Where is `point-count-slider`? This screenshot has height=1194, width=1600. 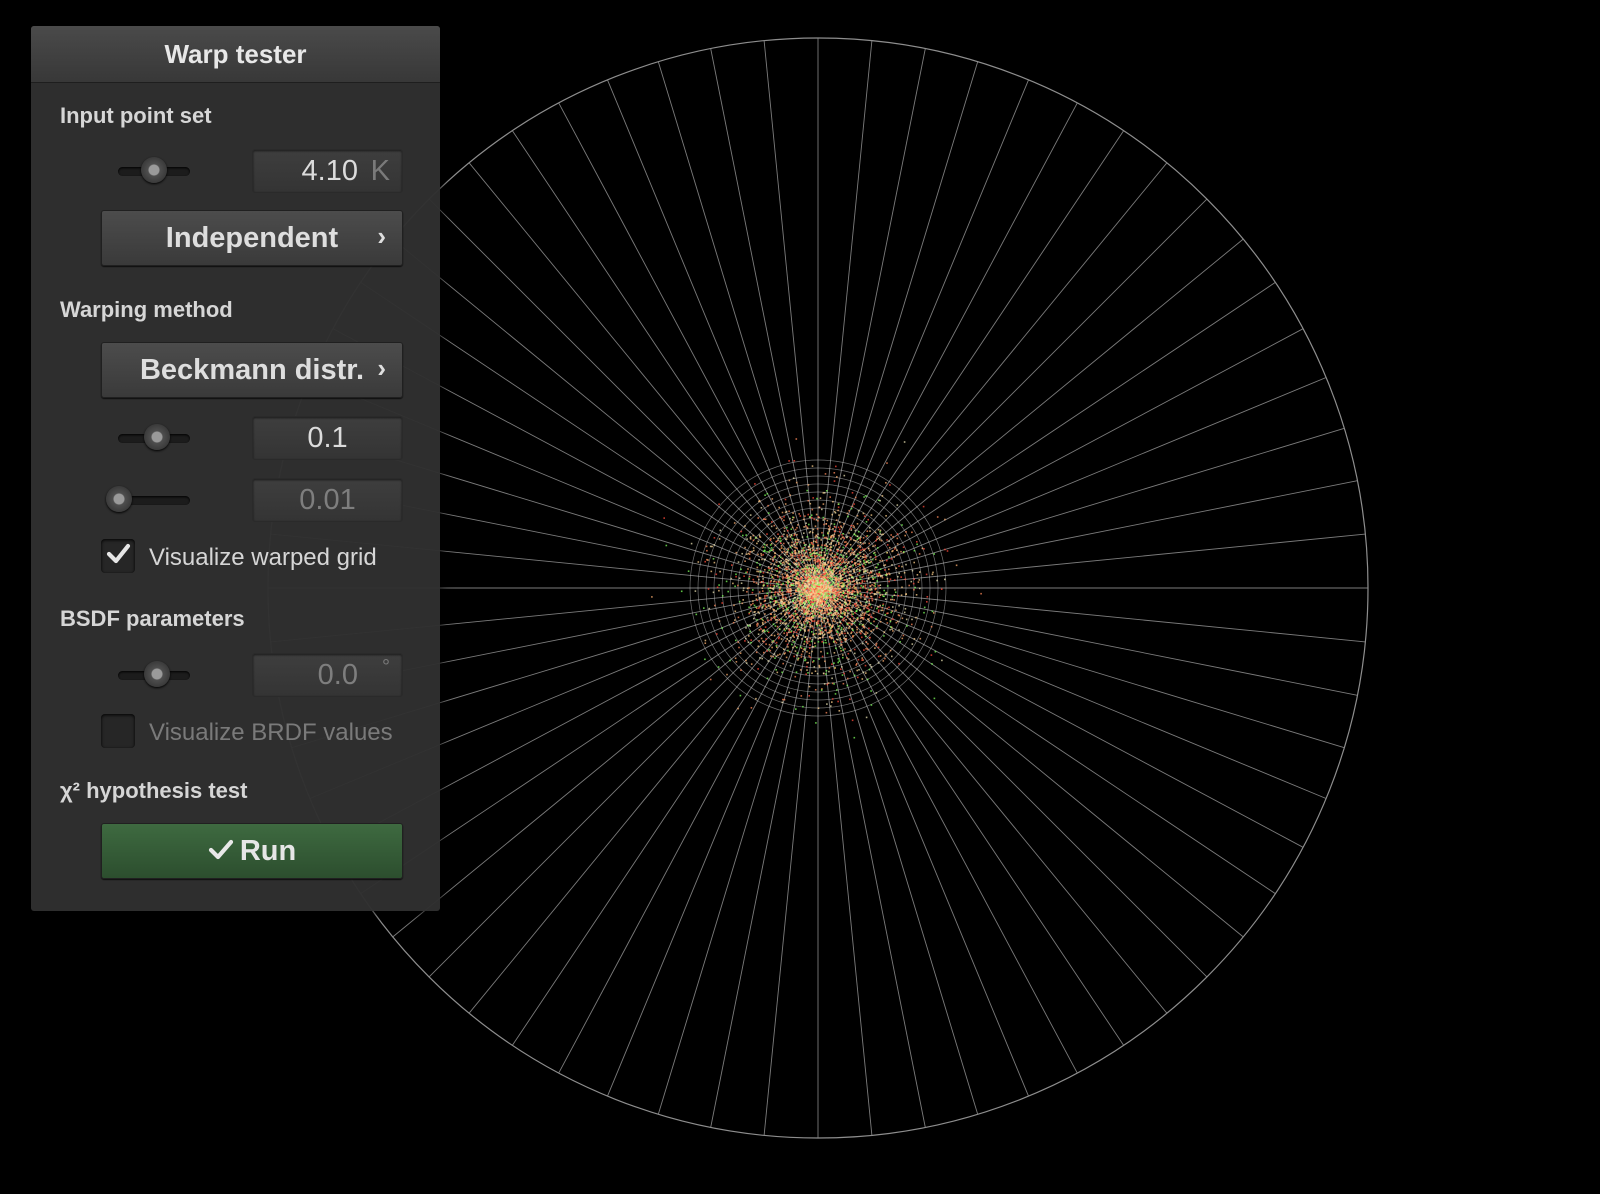 point-count-slider is located at coordinates (154, 170).